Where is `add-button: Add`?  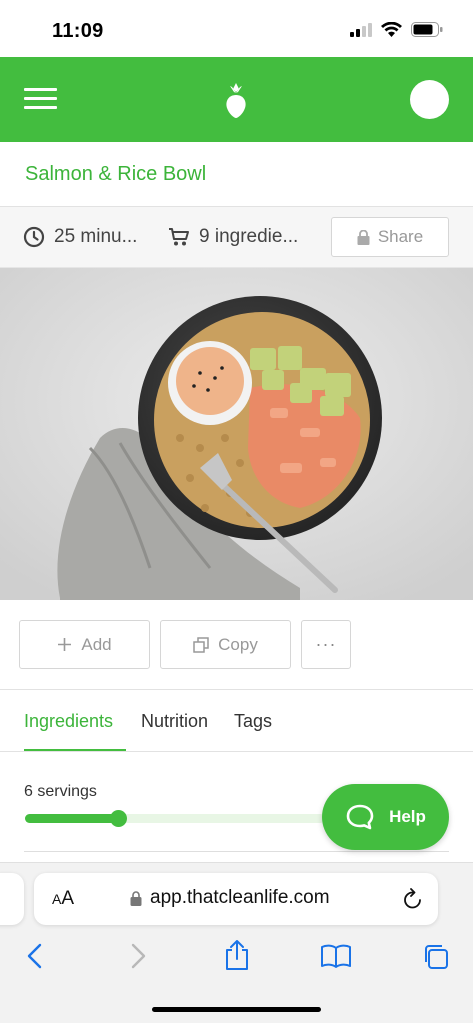 add-button: Add is located at coordinates (84, 644).